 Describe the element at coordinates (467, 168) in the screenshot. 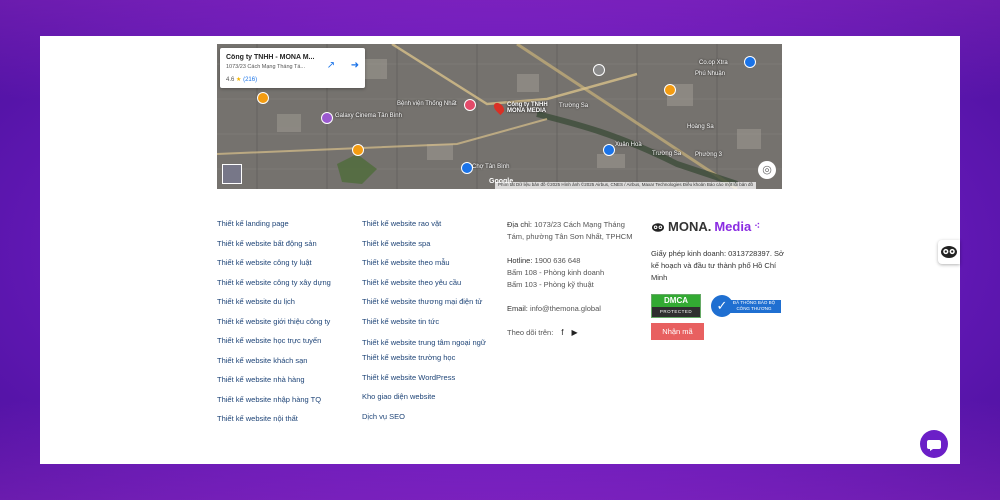

I see `market-pin-icon` at that location.